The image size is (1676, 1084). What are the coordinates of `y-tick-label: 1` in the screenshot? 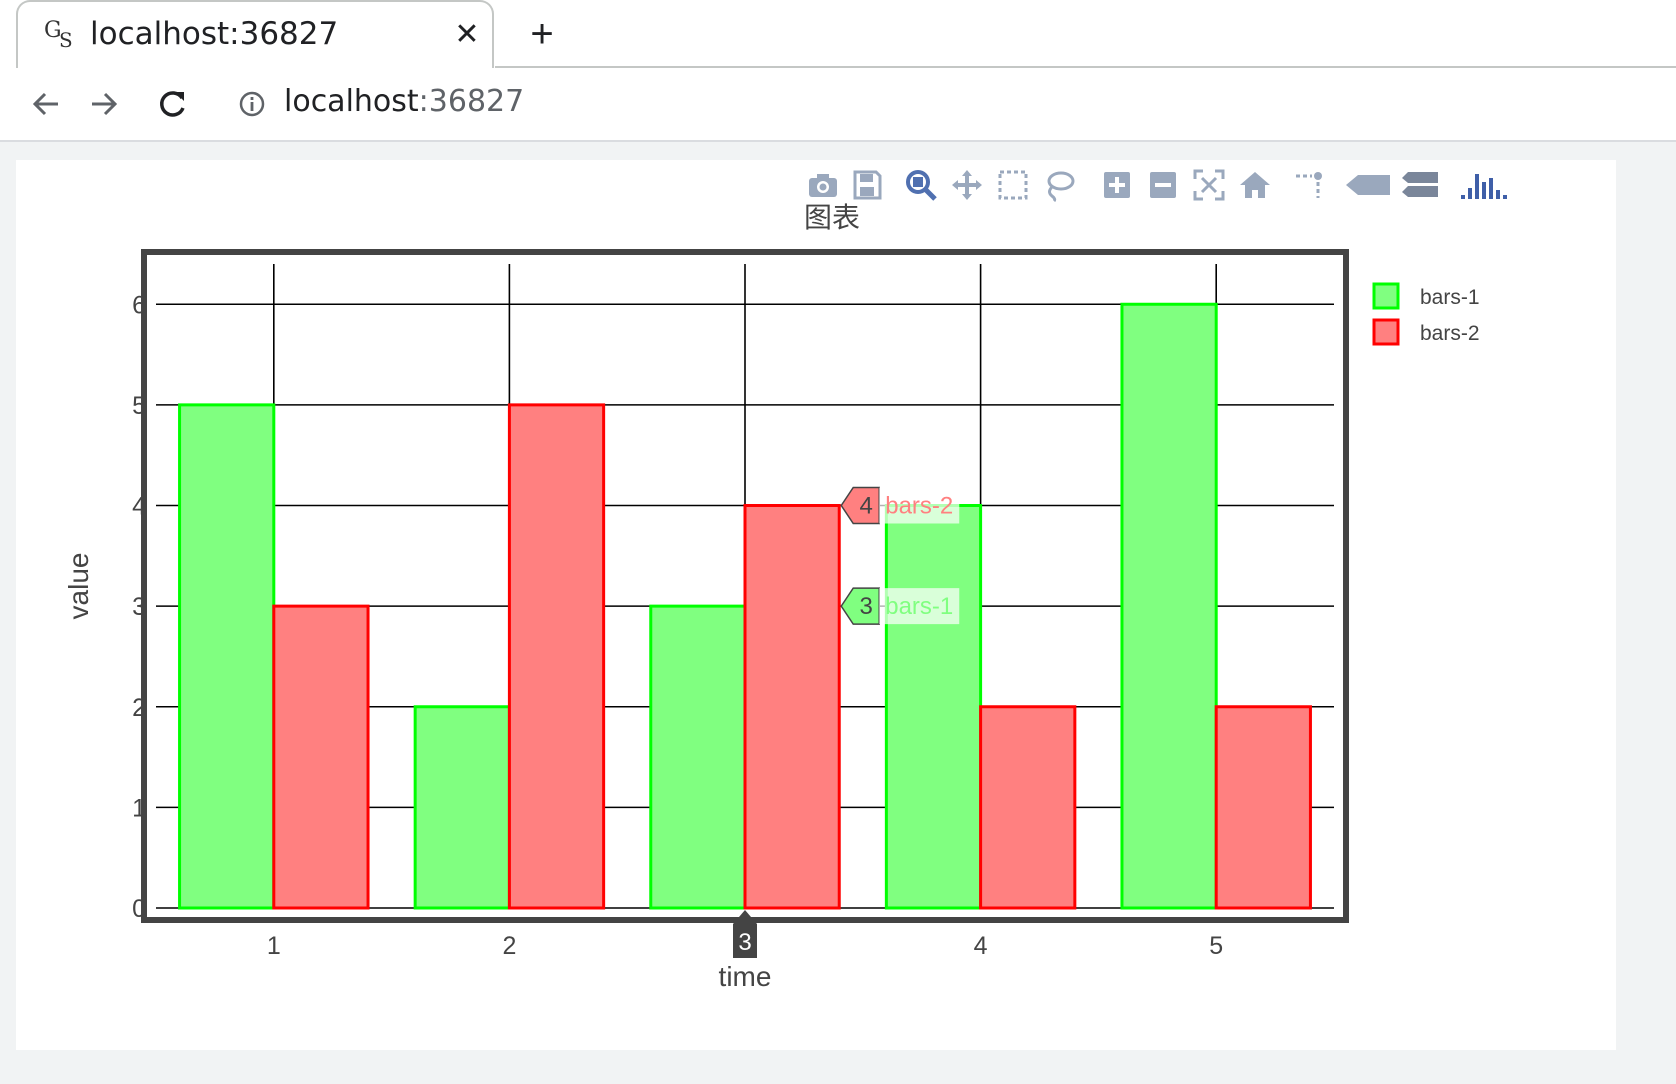 It's located at (139, 808).